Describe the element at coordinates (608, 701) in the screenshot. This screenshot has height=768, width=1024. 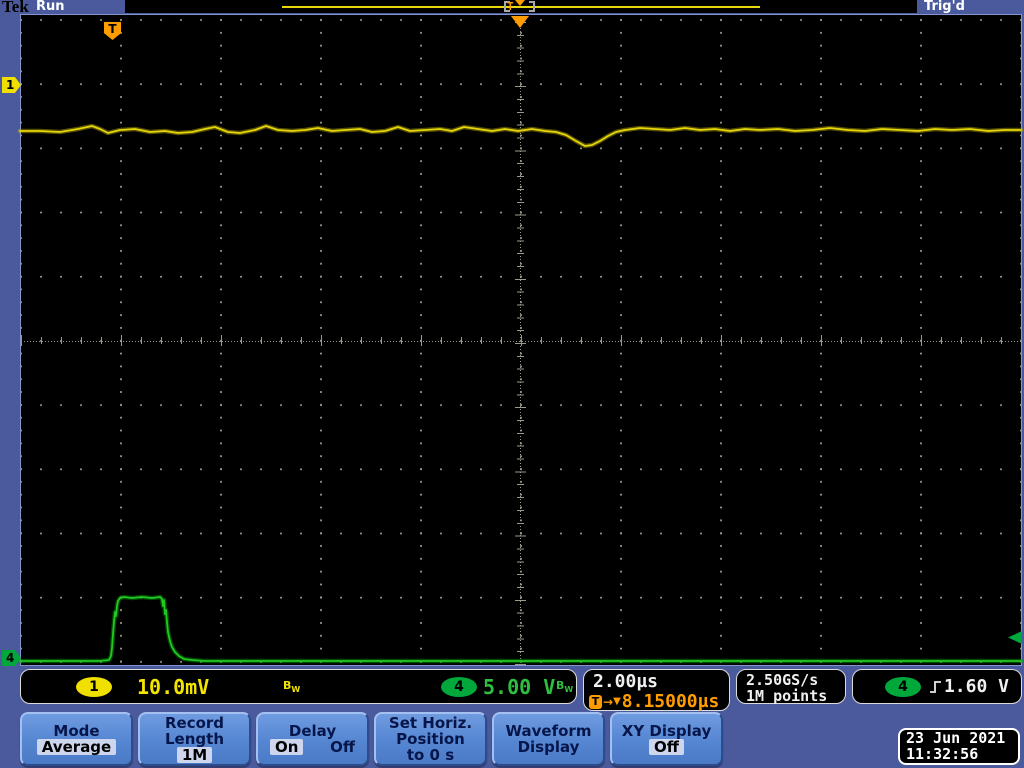
I see `arrow-icon: →` at that location.